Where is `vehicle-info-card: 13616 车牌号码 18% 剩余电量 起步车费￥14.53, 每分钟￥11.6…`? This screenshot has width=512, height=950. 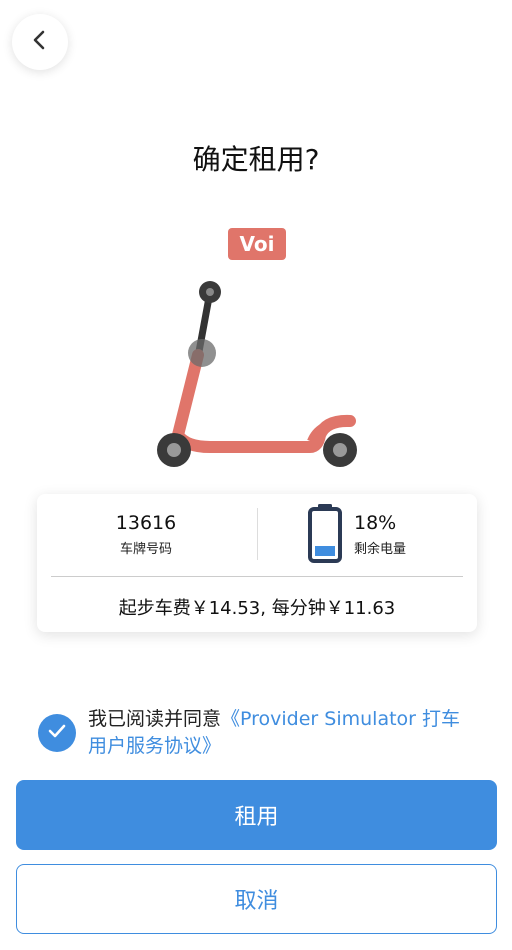
vehicle-info-card: 13616 车牌号码 18% 剩余电量 起步车费￥14.53, 每分钟￥11.6… is located at coordinates (257, 563).